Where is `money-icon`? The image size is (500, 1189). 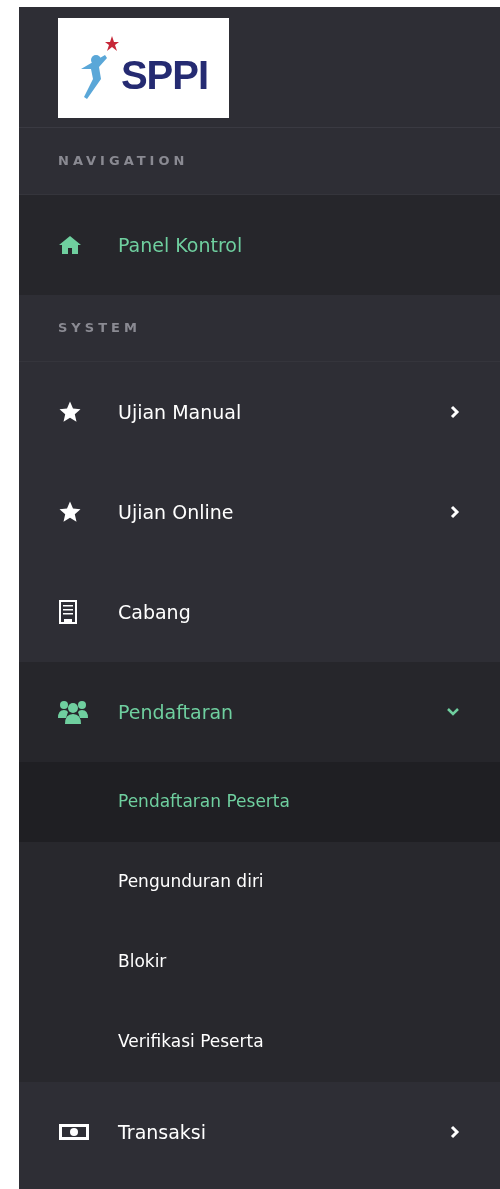 money-icon is located at coordinates (74, 1132).